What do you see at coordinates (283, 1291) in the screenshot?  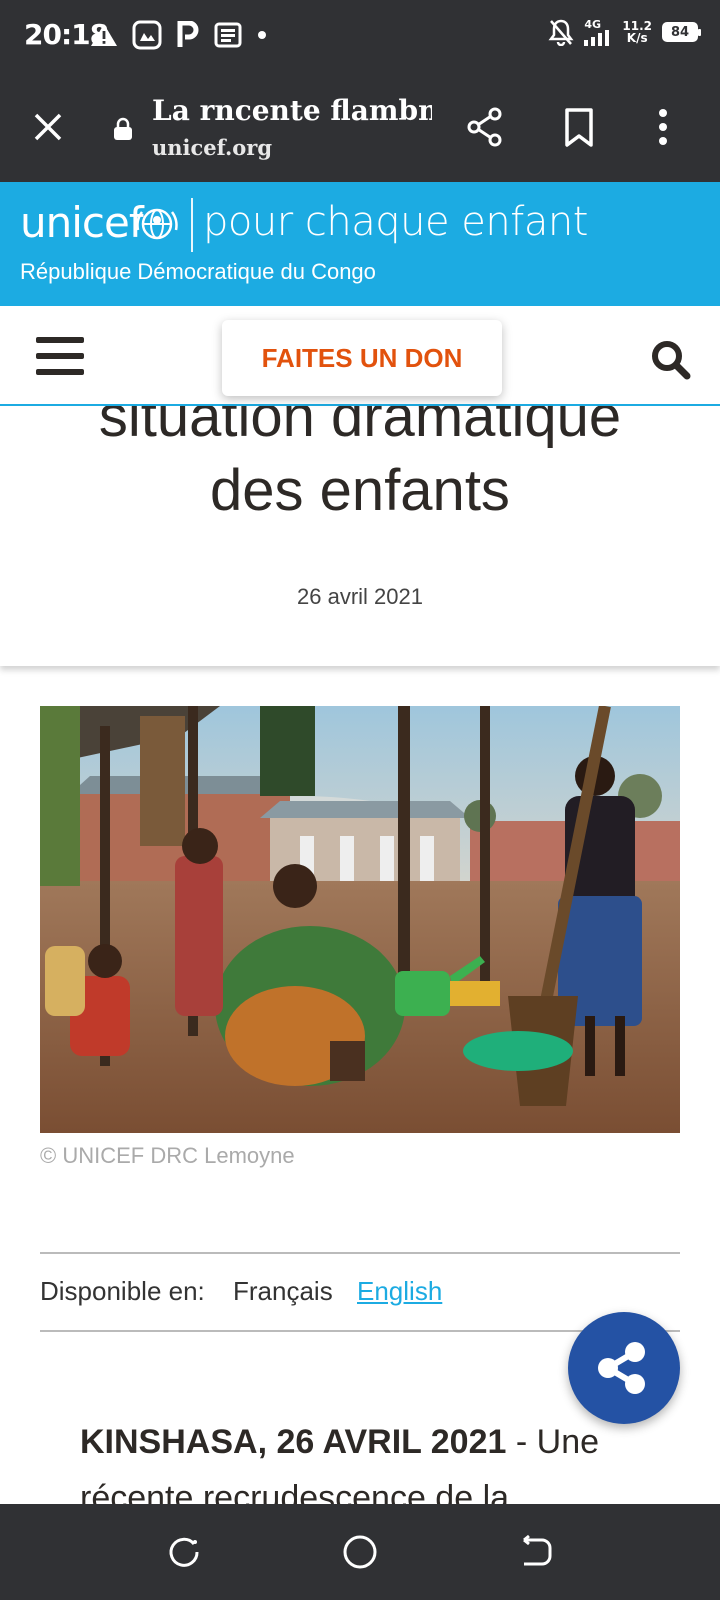 I see `language-current: Français` at bounding box center [283, 1291].